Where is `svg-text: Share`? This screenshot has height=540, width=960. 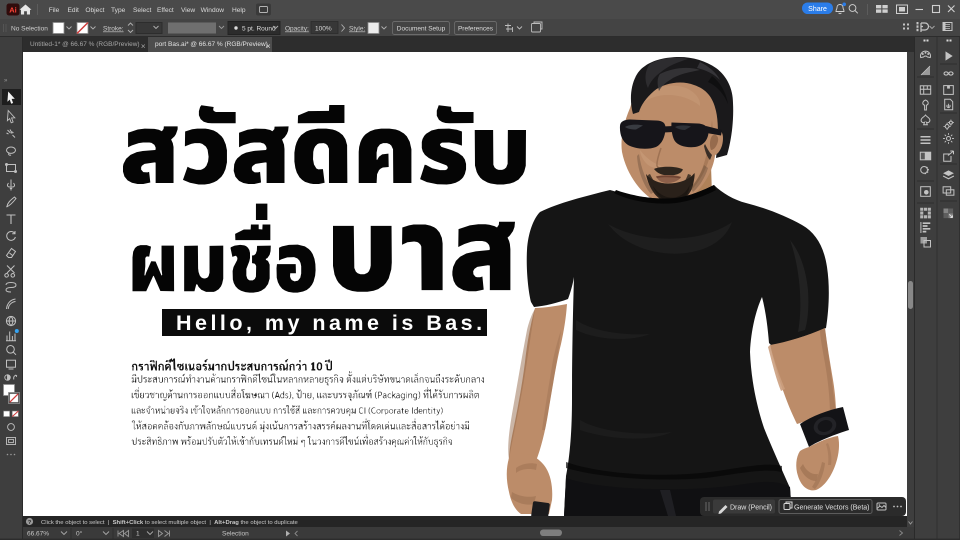
svg-text: Share is located at coordinates (817, 9).